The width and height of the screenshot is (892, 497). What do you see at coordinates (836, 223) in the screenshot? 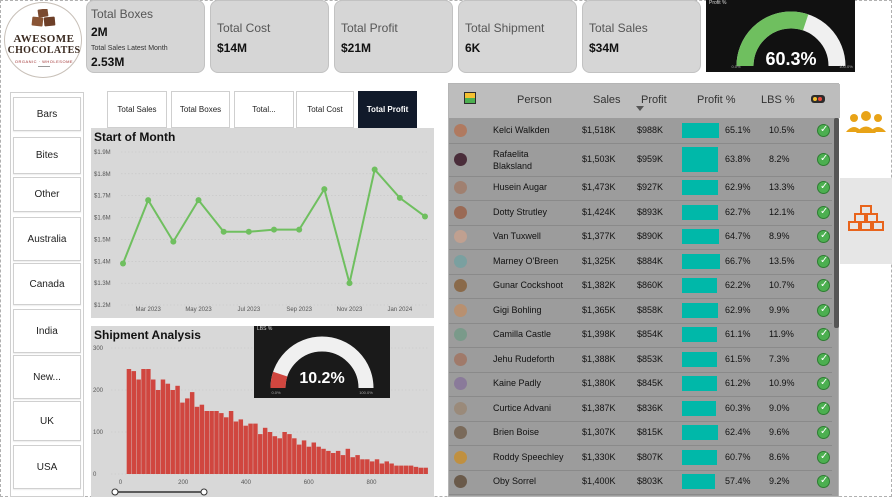
I see `table-scrollbar` at bounding box center [836, 223].